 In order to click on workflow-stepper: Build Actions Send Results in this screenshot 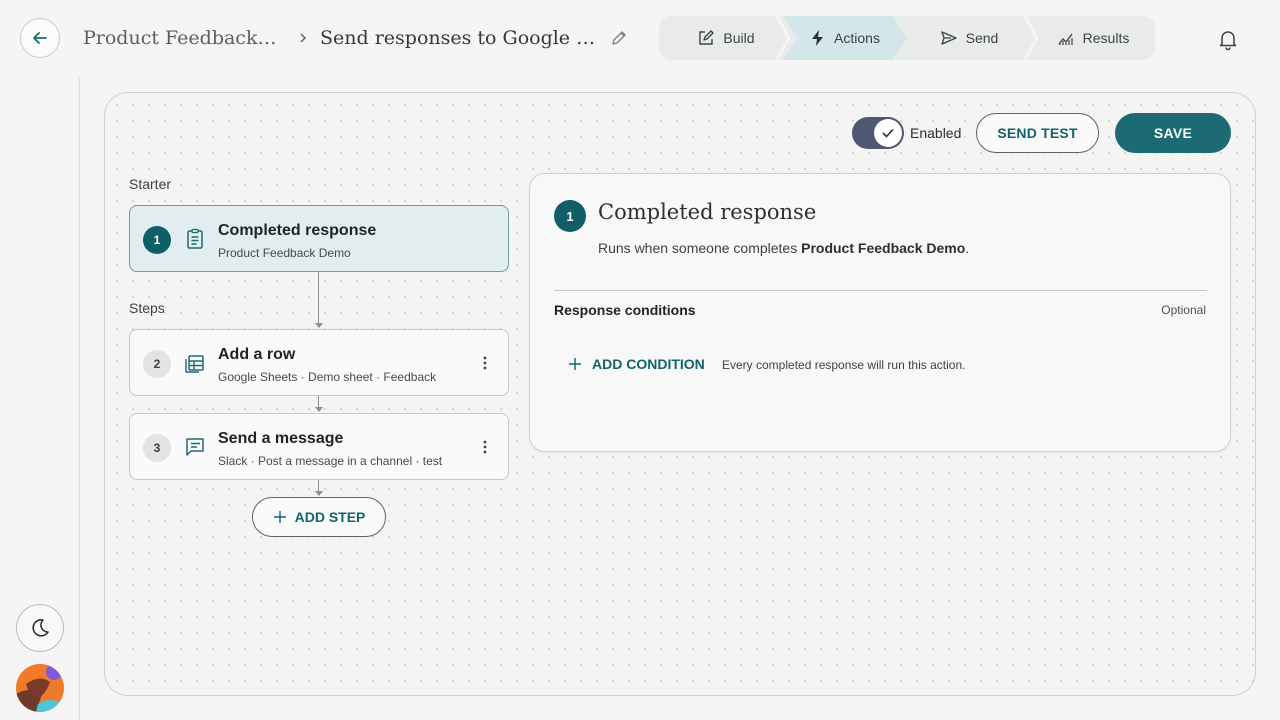, I will do `click(907, 38)`.